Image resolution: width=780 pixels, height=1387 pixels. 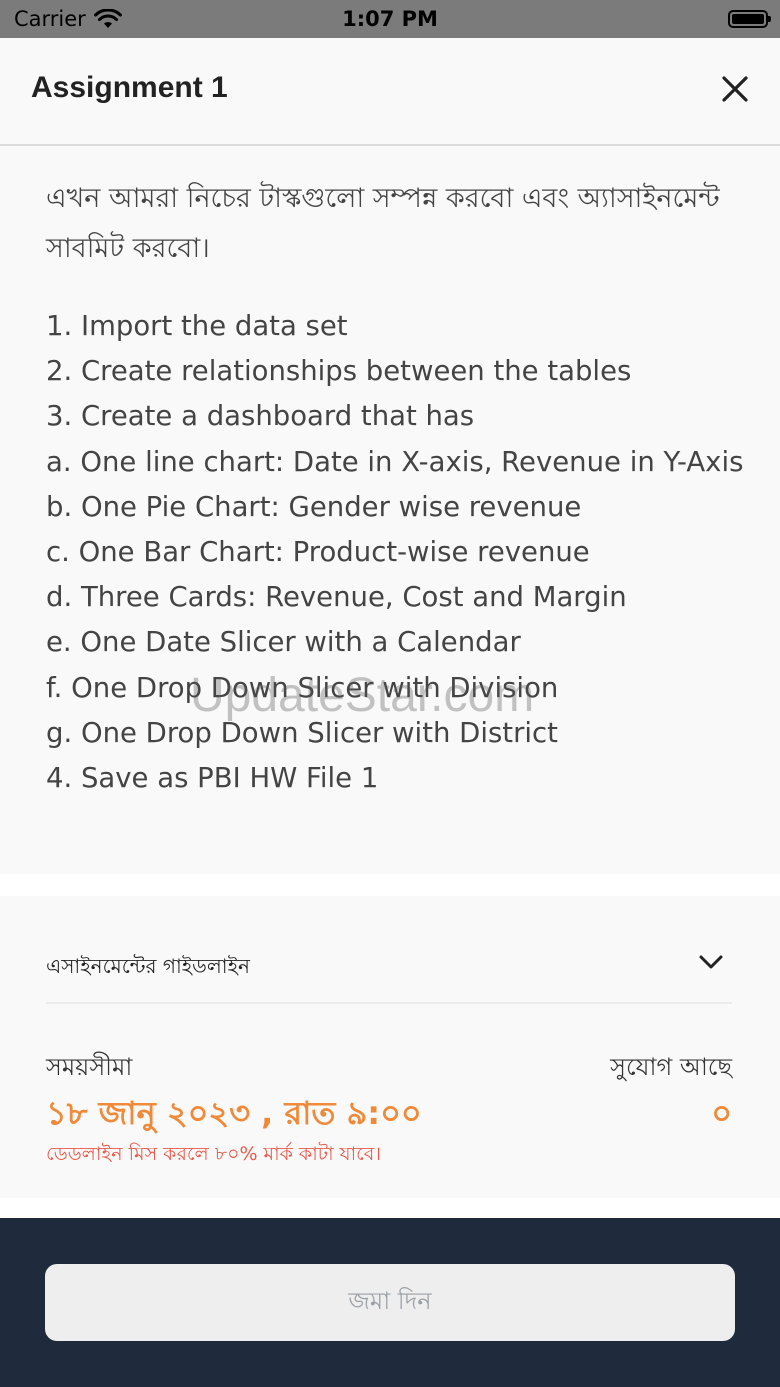 What do you see at coordinates (89, 1067) in the screenshot?
I see `deadline-label: সময়সীমা` at bounding box center [89, 1067].